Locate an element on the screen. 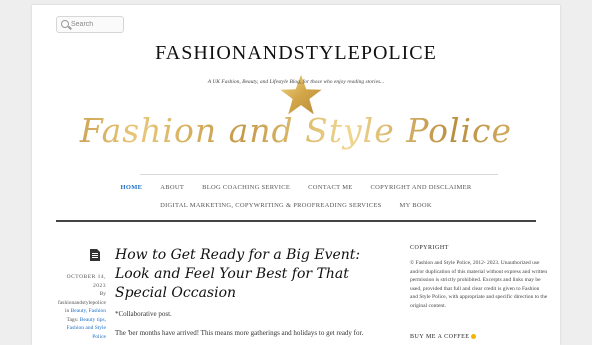 This screenshot has width=592, height=345. nav-item-copyright: COPYRIGHT AND DISCLAIMER is located at coordinates (421, 187).